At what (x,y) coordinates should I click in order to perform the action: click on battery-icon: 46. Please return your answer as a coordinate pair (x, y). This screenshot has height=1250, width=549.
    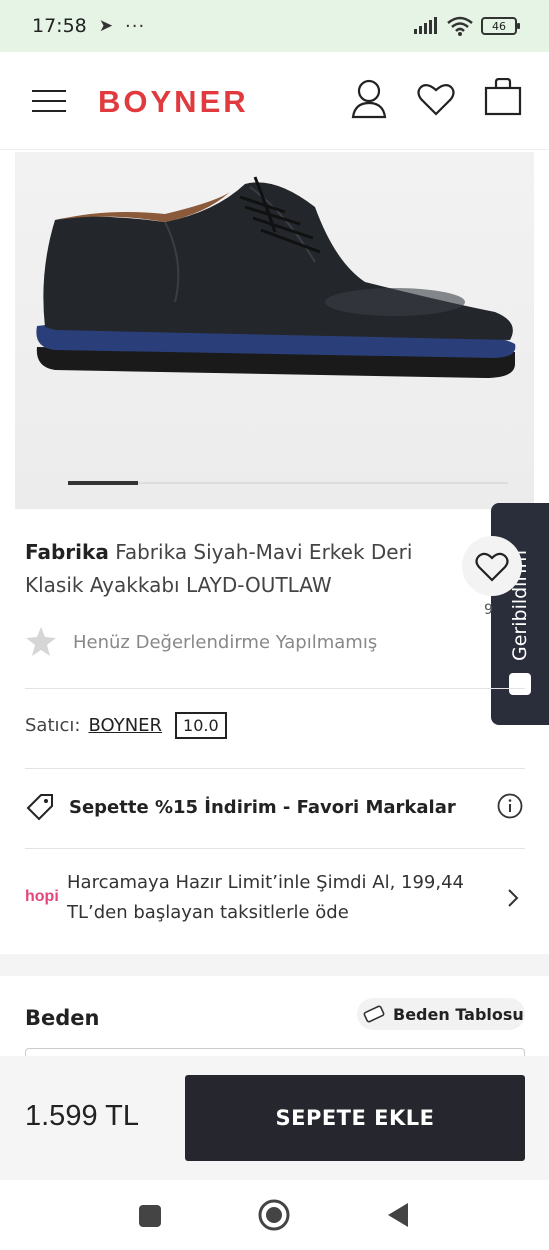
    Looking at the image, I should click on (500, 26).